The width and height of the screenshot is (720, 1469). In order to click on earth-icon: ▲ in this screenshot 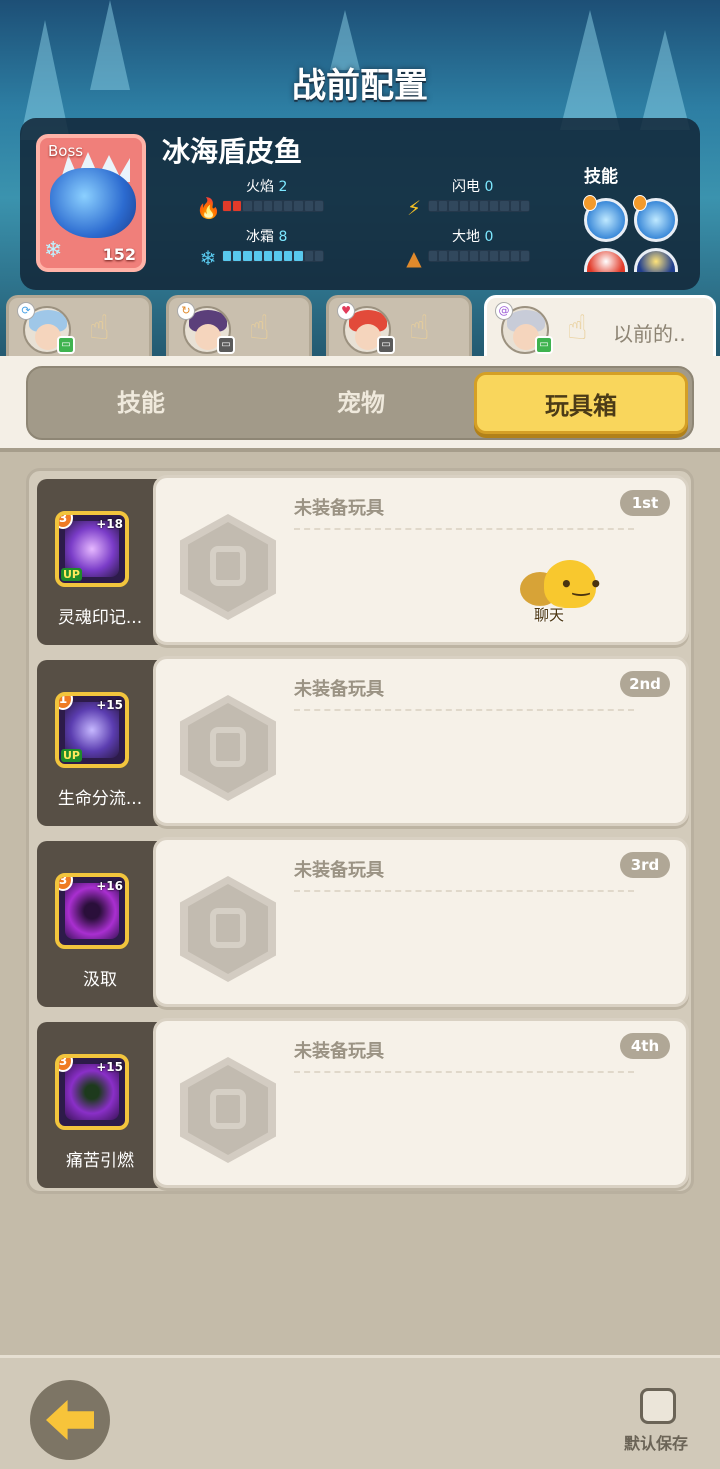, I will do `click(414, 258)`.